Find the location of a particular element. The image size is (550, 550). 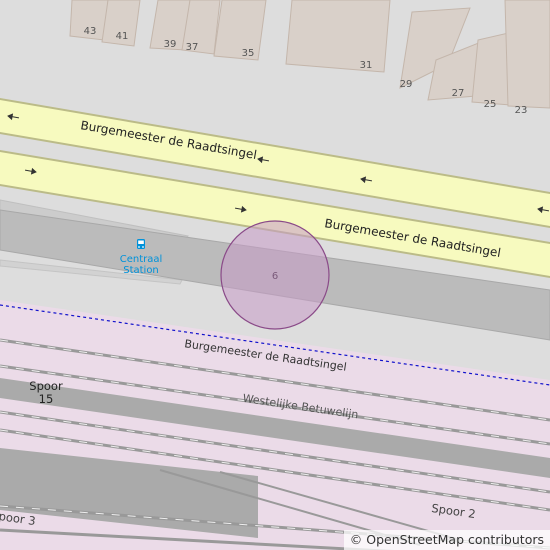

house-number: 25 is located at coordinates (490, 104).